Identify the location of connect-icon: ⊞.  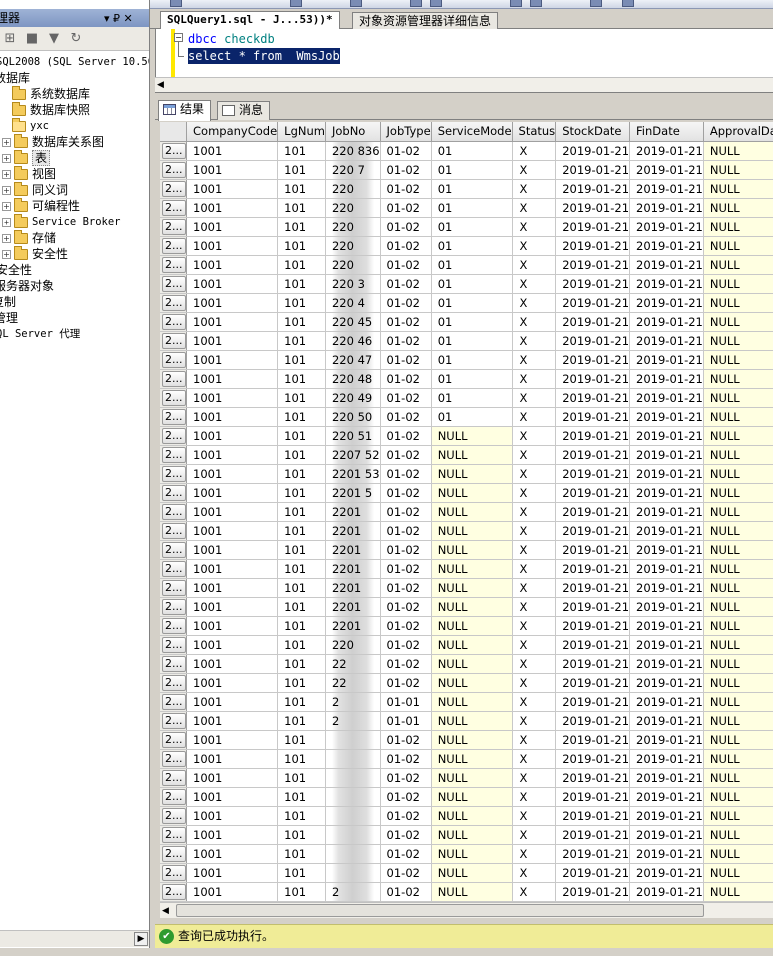
(10, 38).